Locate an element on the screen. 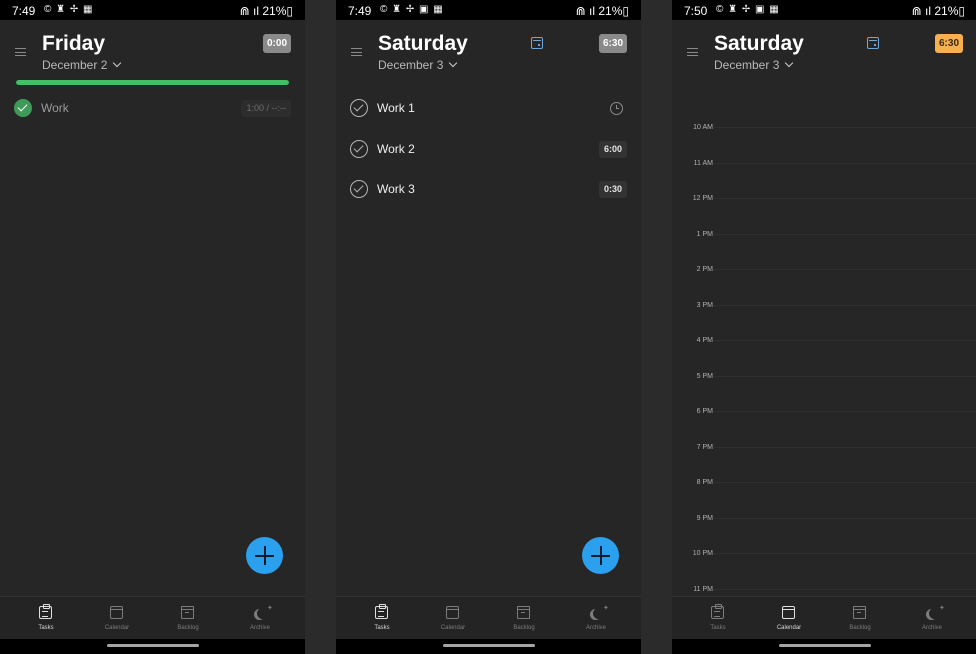 This screenshot has height=654, width=976. nav-label: Backlog is located at coordinates (188, 628).